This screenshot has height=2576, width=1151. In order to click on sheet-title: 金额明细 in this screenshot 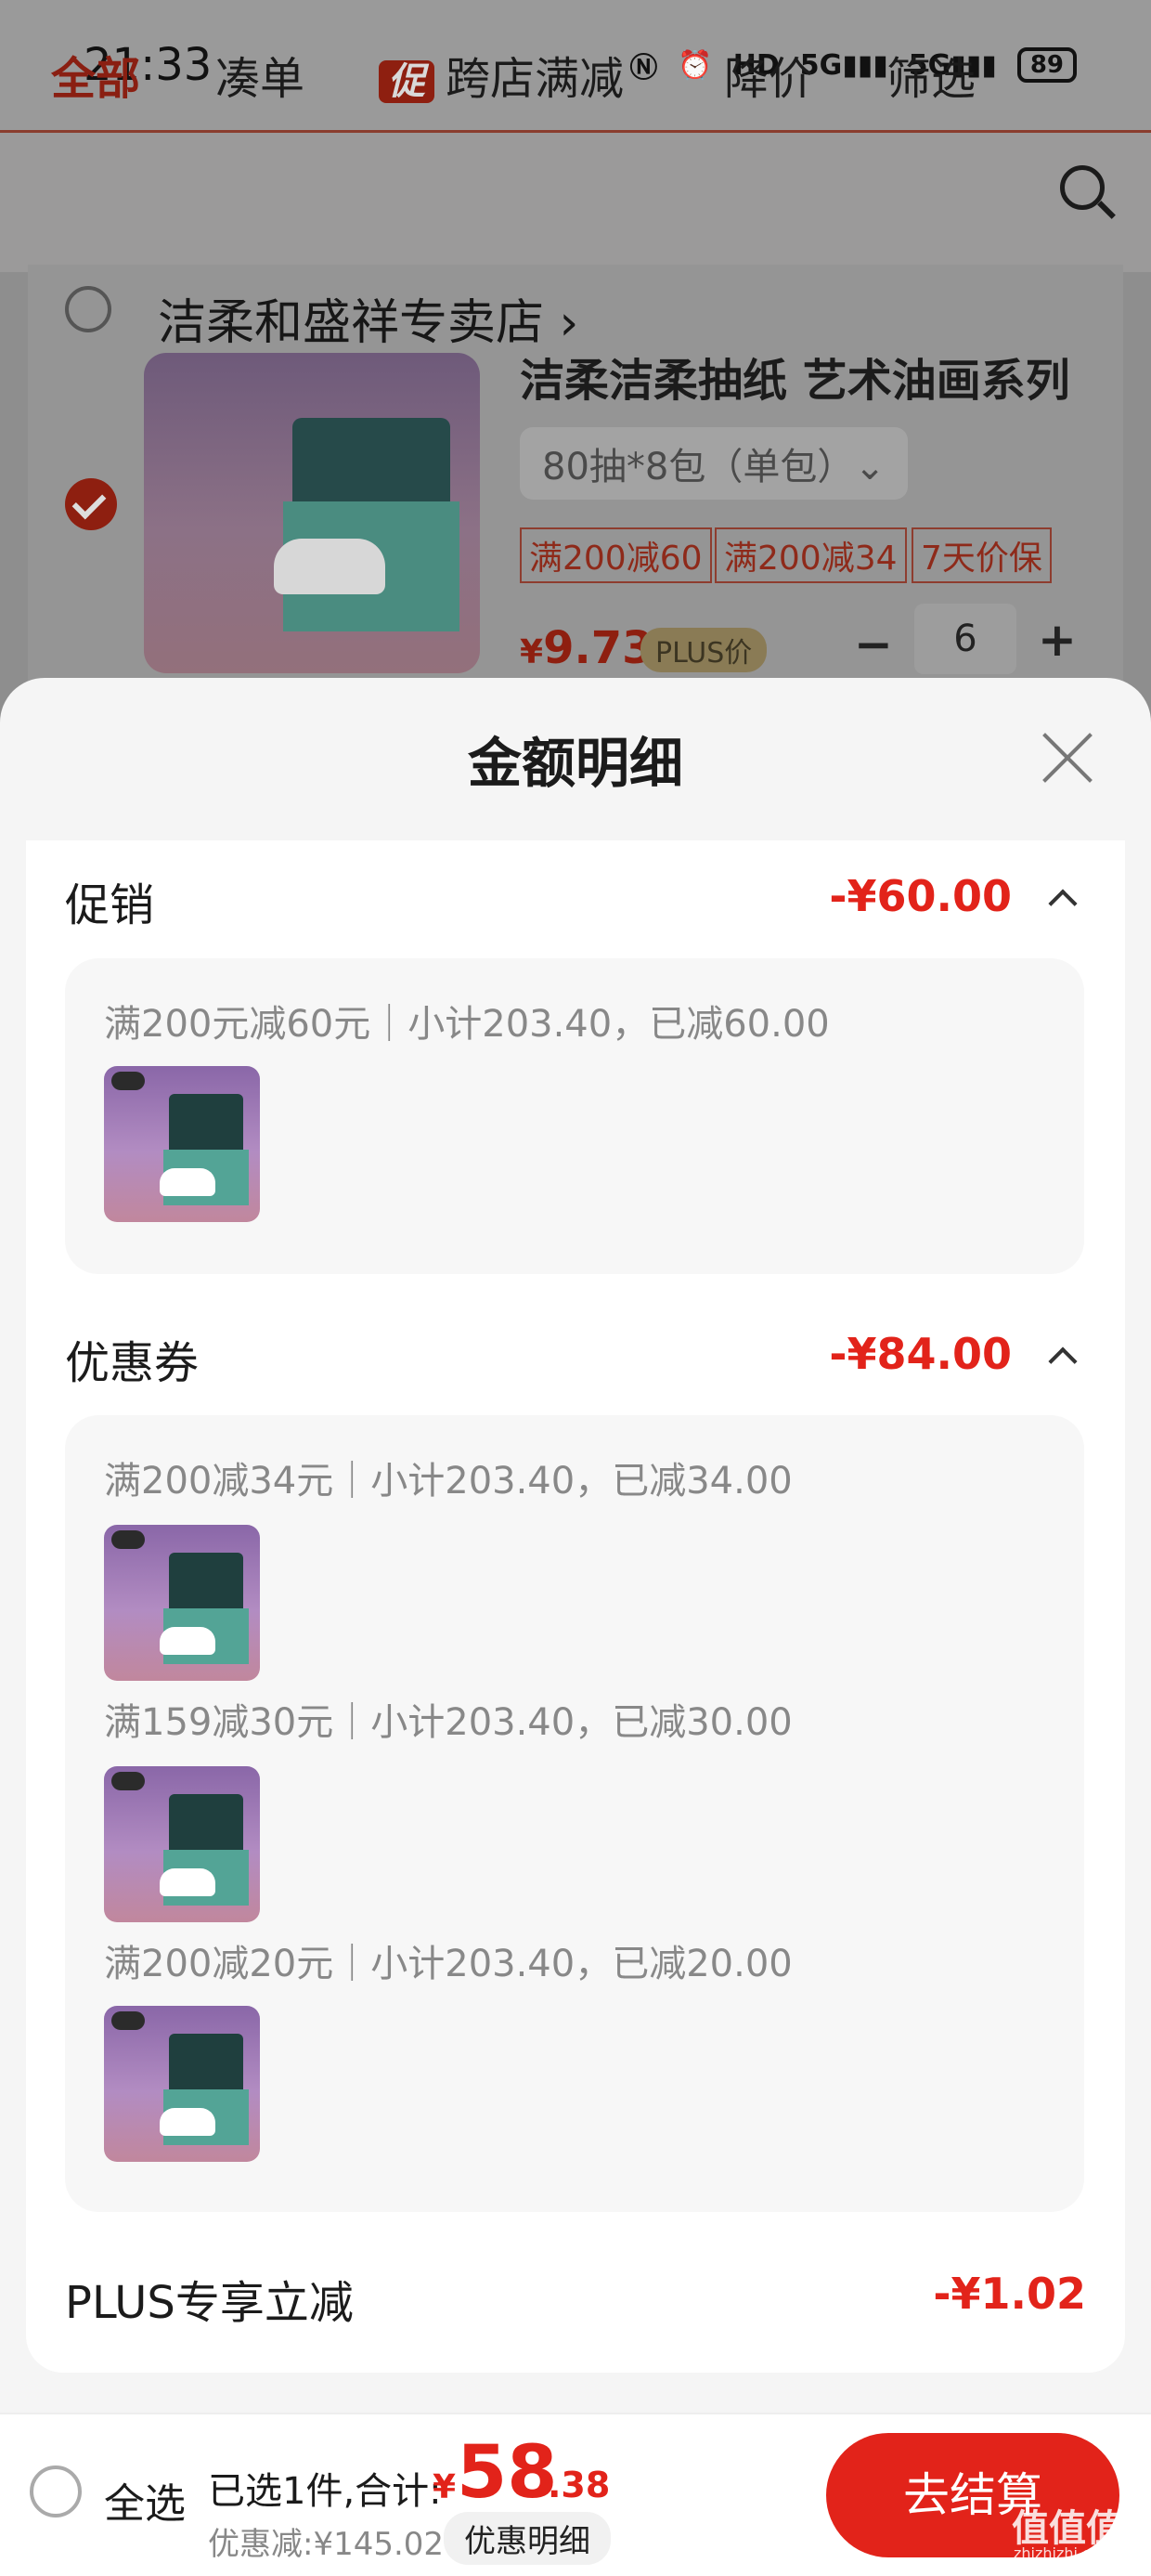, I will do `click(575, 763)`.